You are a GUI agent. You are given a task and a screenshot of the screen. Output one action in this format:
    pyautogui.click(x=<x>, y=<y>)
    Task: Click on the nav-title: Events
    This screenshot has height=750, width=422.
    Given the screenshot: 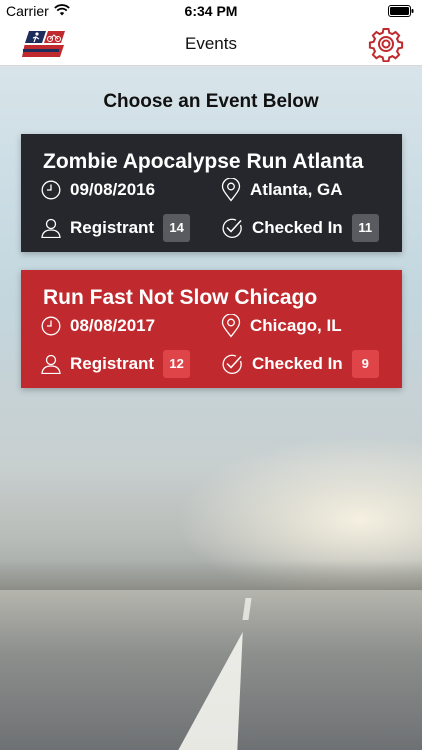 What is the action you would take?
    pyautogui.click(x=211, y=43)
    